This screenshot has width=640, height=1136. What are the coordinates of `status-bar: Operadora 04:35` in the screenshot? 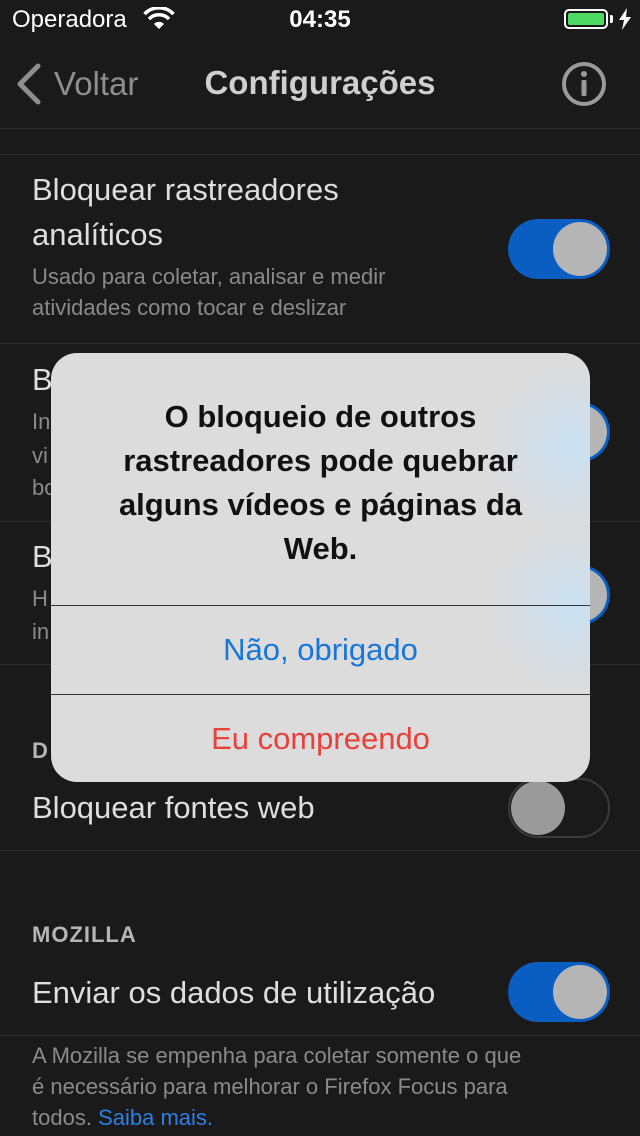 It's located at (320, 20).